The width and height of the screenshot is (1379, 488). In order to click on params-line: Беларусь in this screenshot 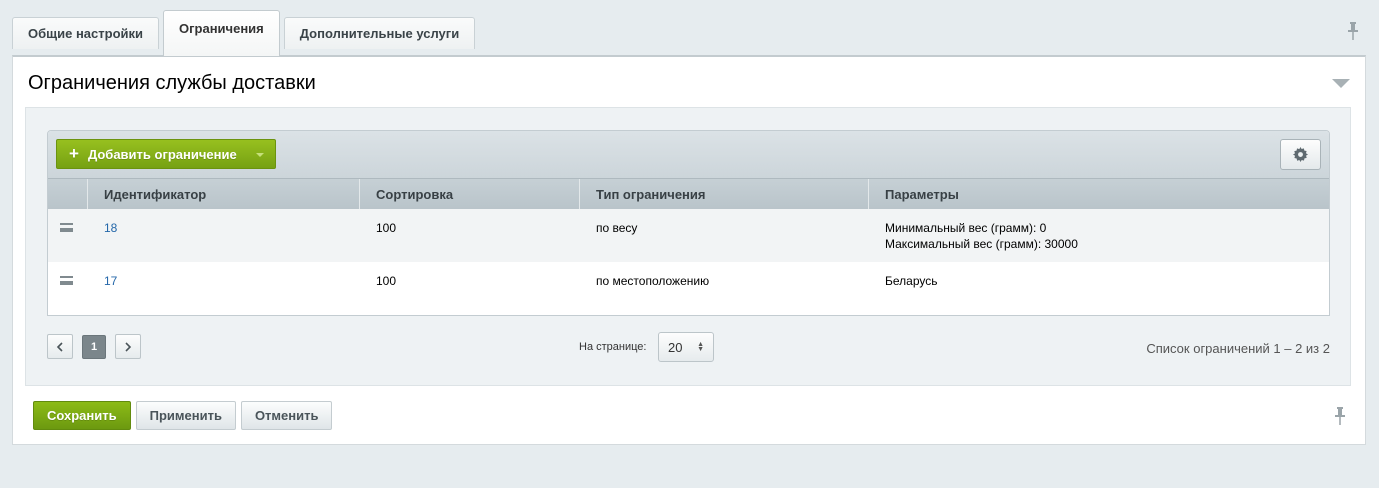, I will do `click(911, 281)`.